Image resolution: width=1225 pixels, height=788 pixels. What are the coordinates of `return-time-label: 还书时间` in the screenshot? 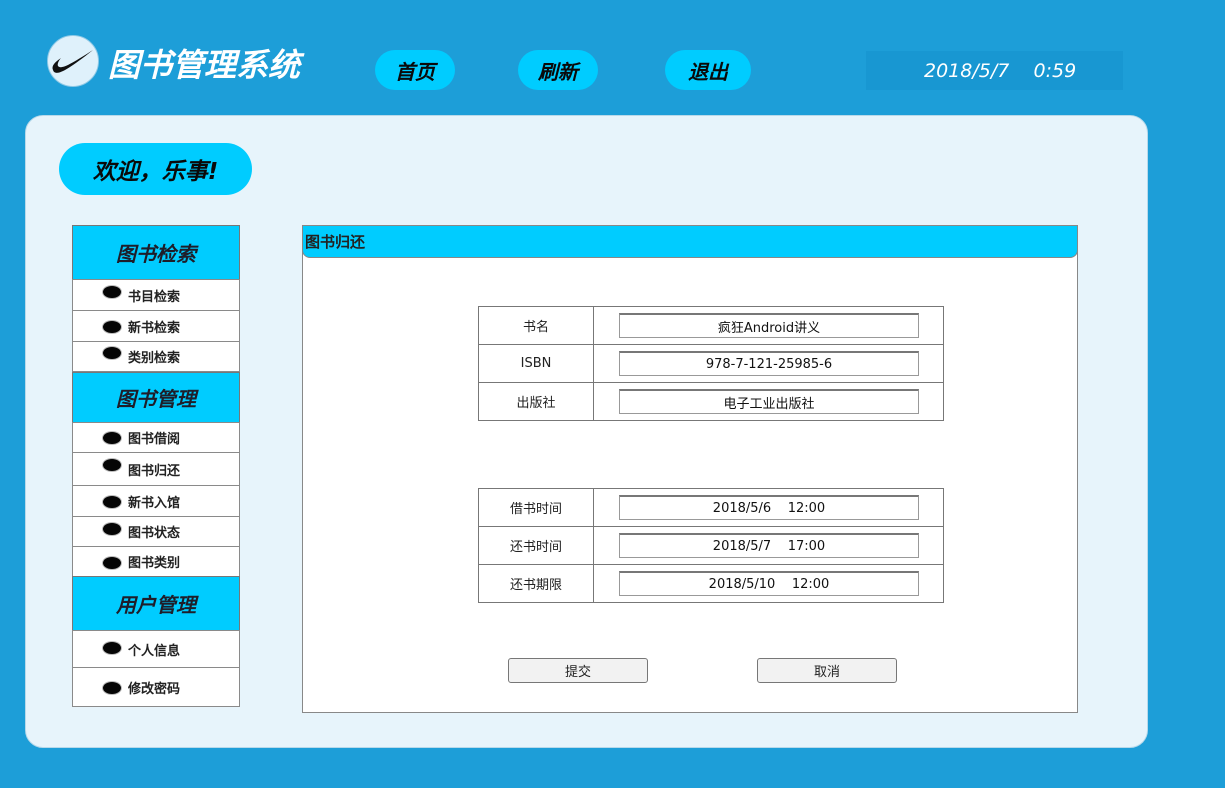 It's located at (536, 545).